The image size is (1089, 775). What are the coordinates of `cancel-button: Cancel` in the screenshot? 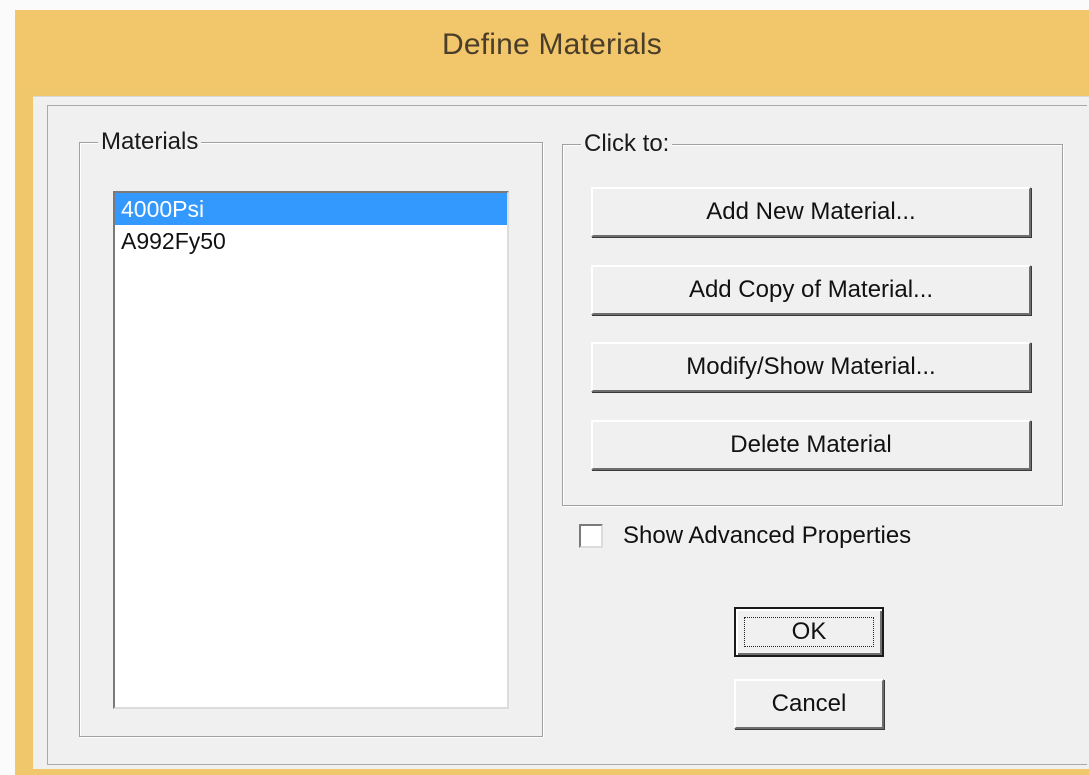 It's located at (809, 704).